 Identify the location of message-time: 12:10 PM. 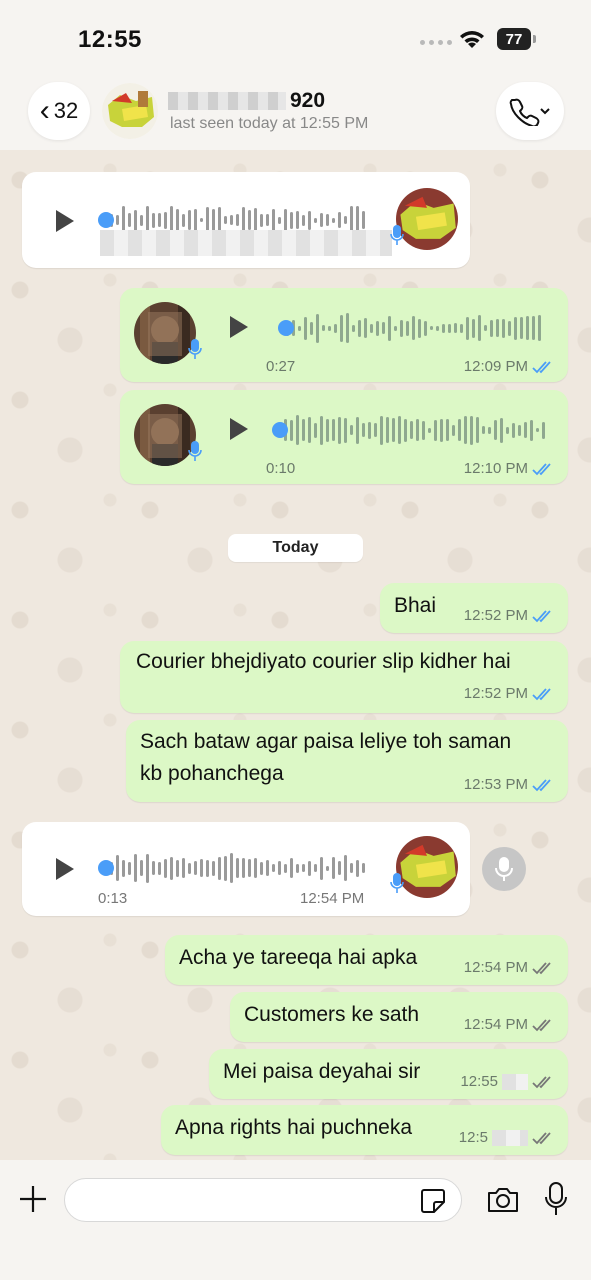
(495, 468).